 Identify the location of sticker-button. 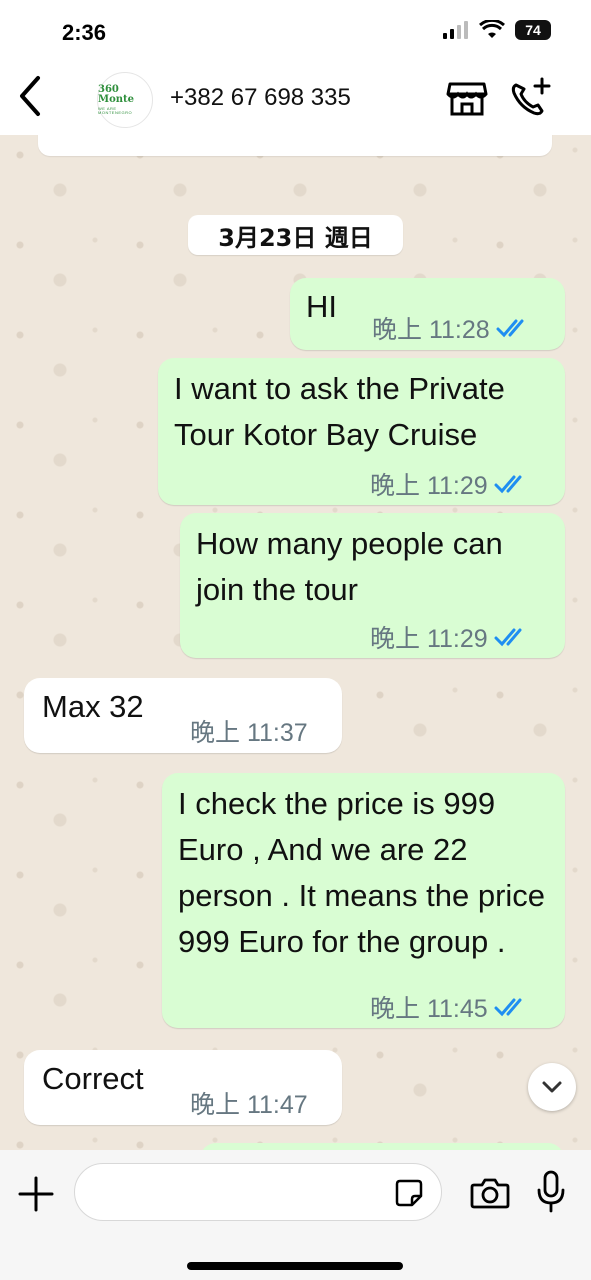
(409, 1193).